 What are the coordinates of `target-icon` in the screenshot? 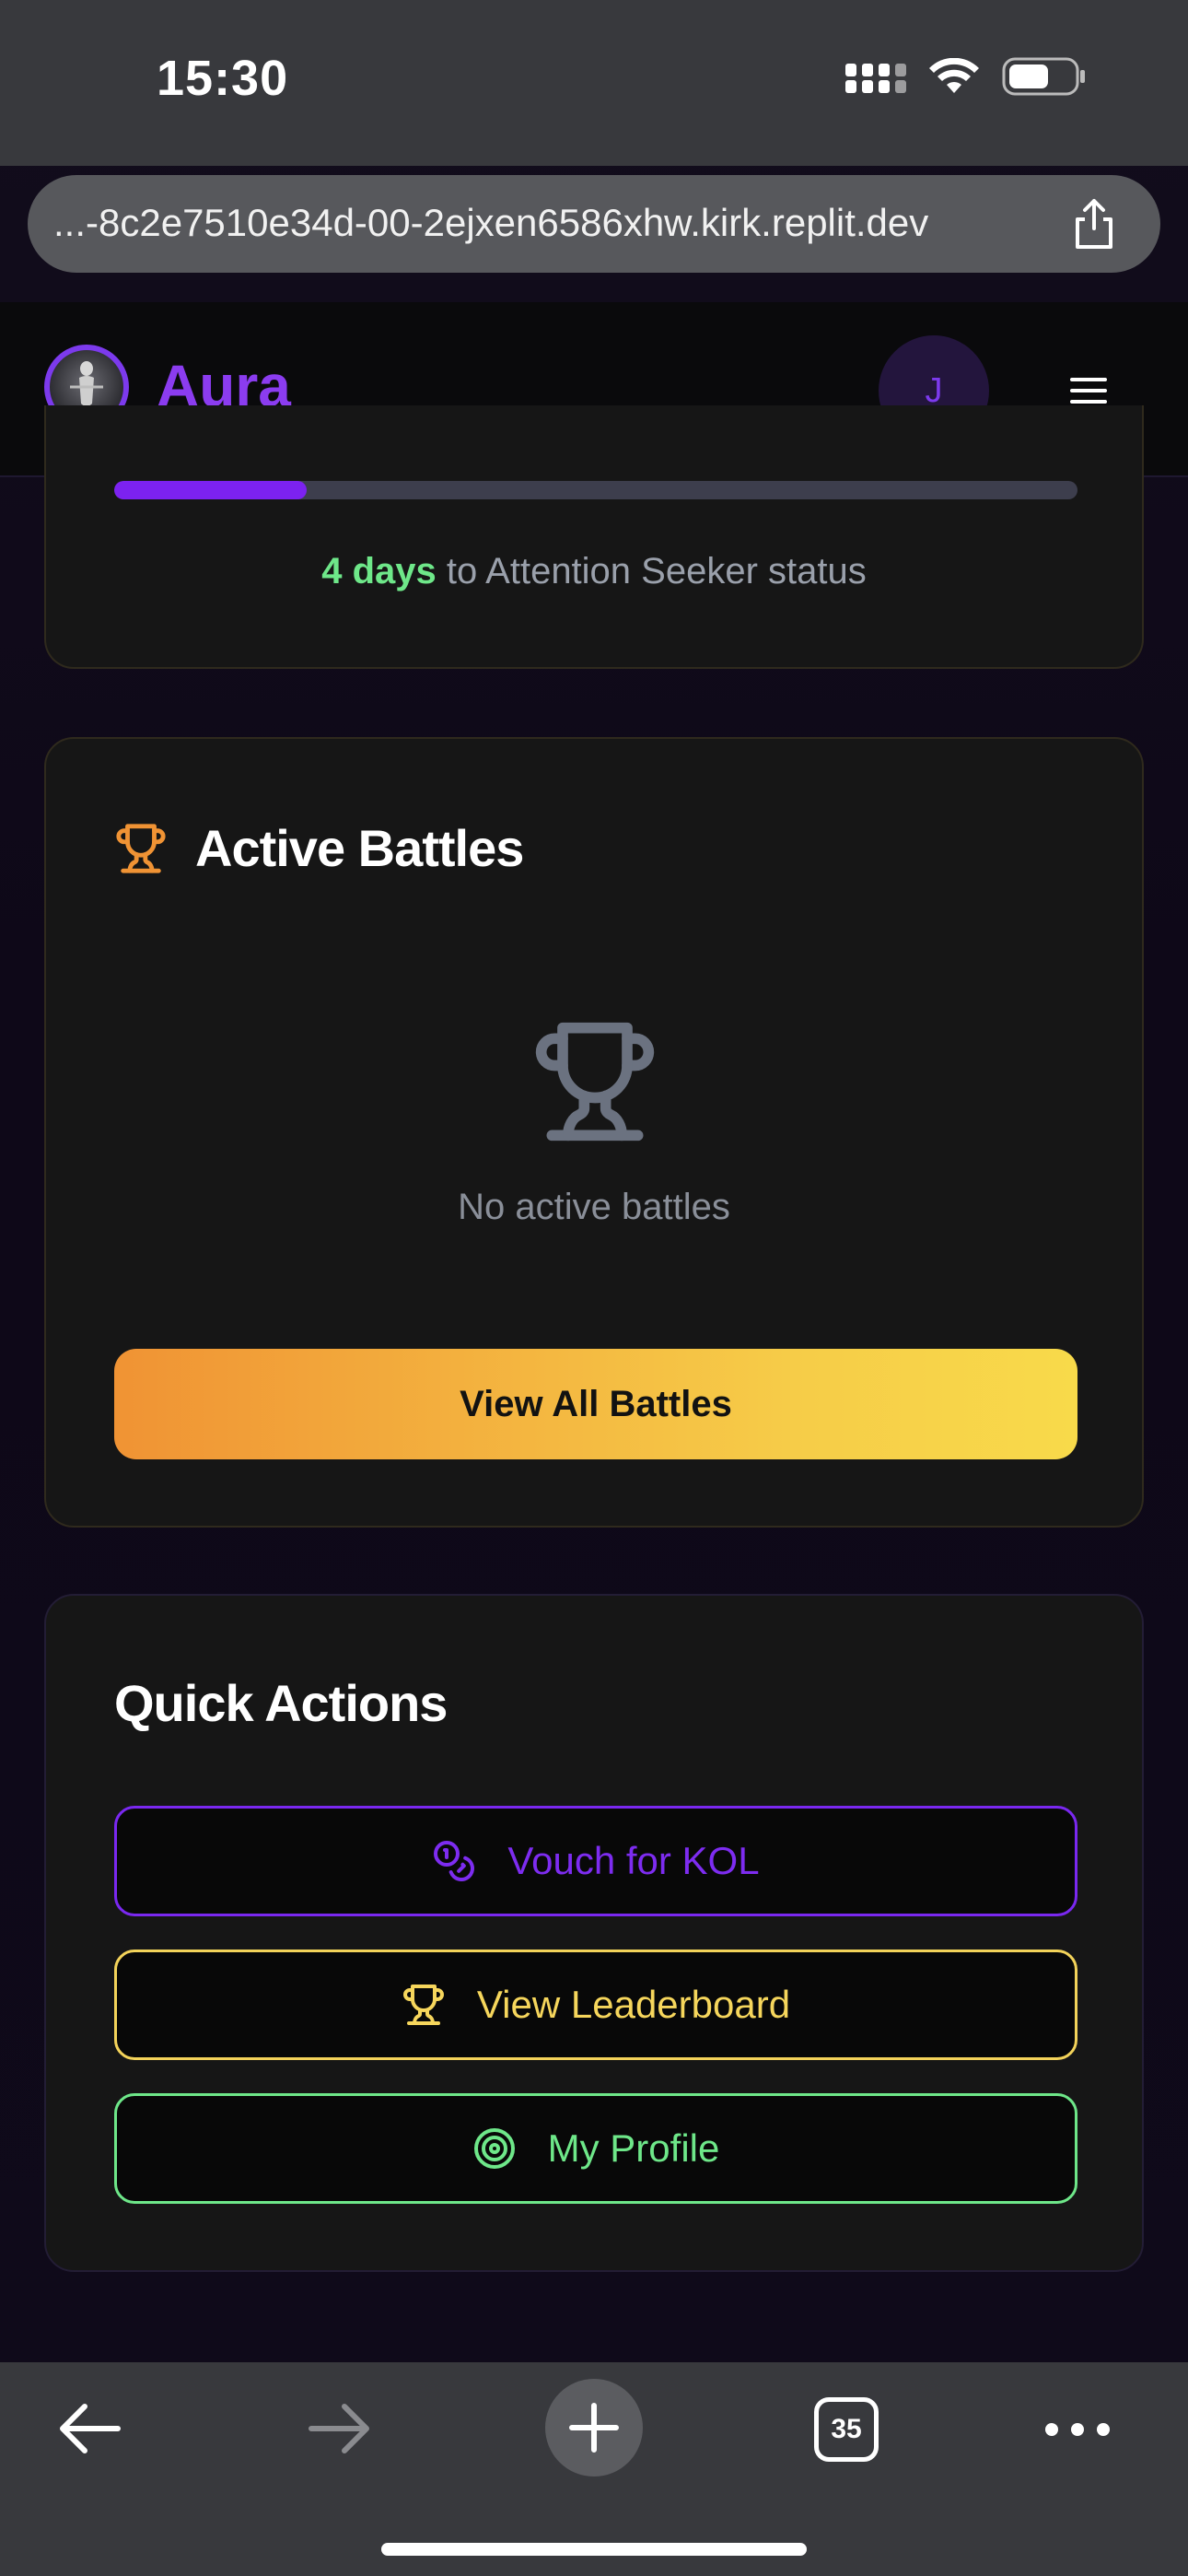 It's located at (494, 2148).